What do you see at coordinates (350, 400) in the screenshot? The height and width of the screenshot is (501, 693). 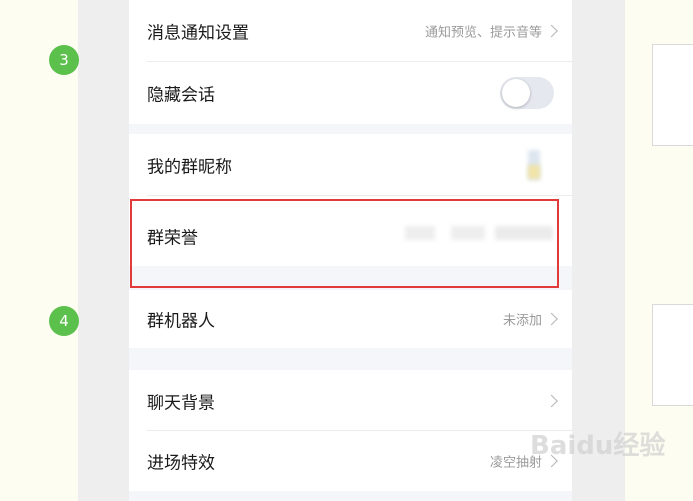 I see `chat-background-row: 聊天背景` at bounding box center [350, 400].